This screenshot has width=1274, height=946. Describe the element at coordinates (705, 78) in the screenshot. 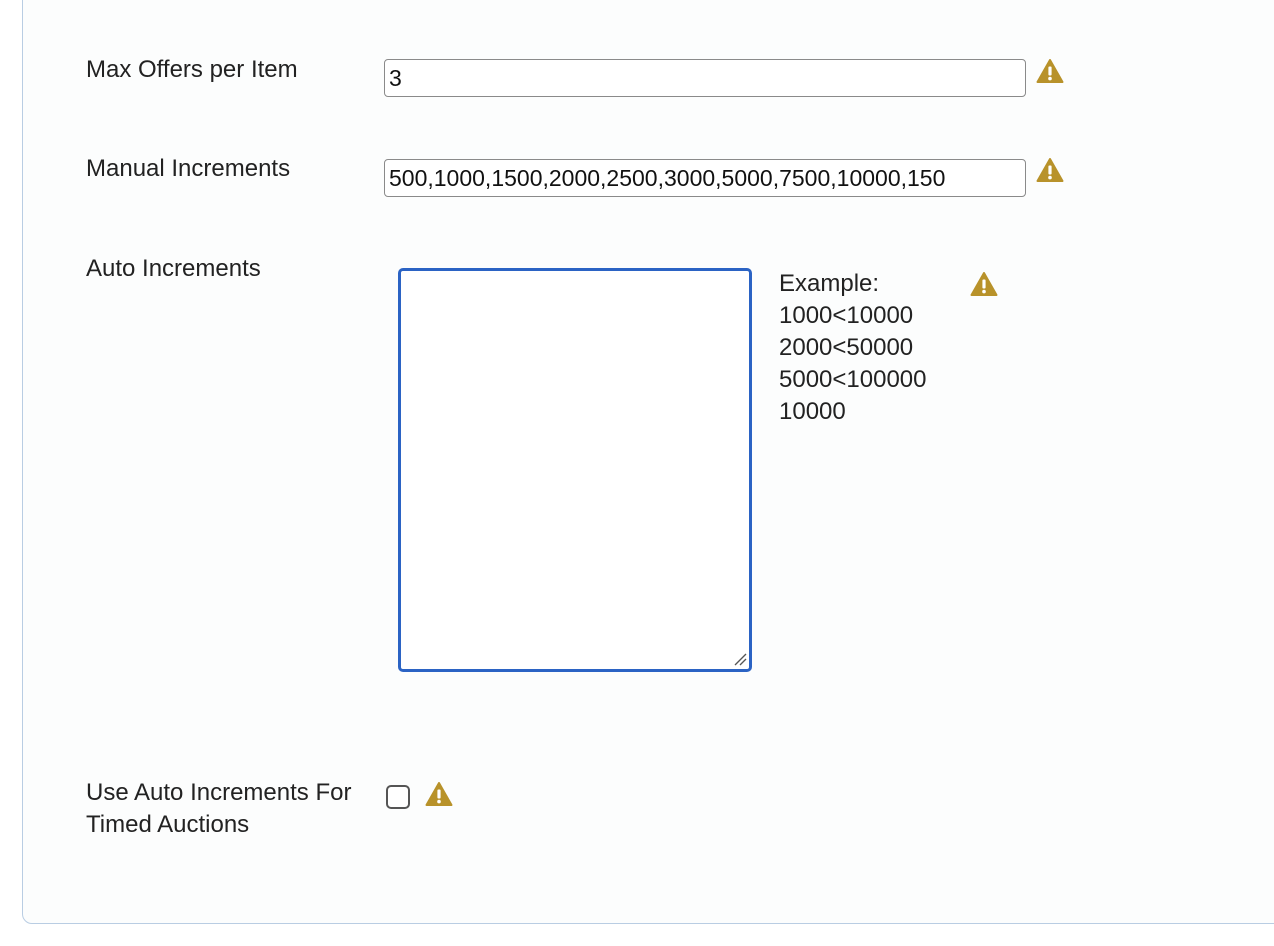

I see `max-offers-input` at that location.